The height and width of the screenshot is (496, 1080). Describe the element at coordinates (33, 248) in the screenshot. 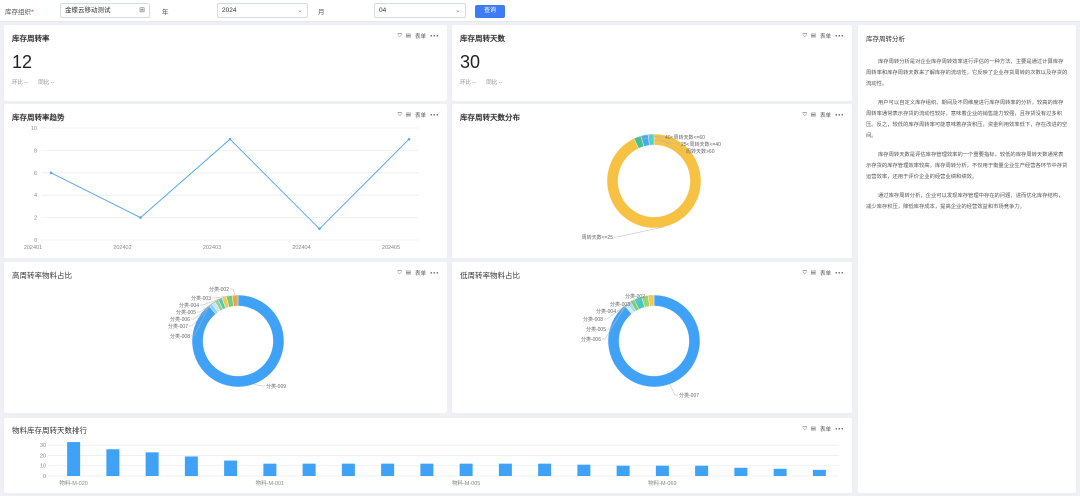

I see `x-tick-label: 202401` at that location.